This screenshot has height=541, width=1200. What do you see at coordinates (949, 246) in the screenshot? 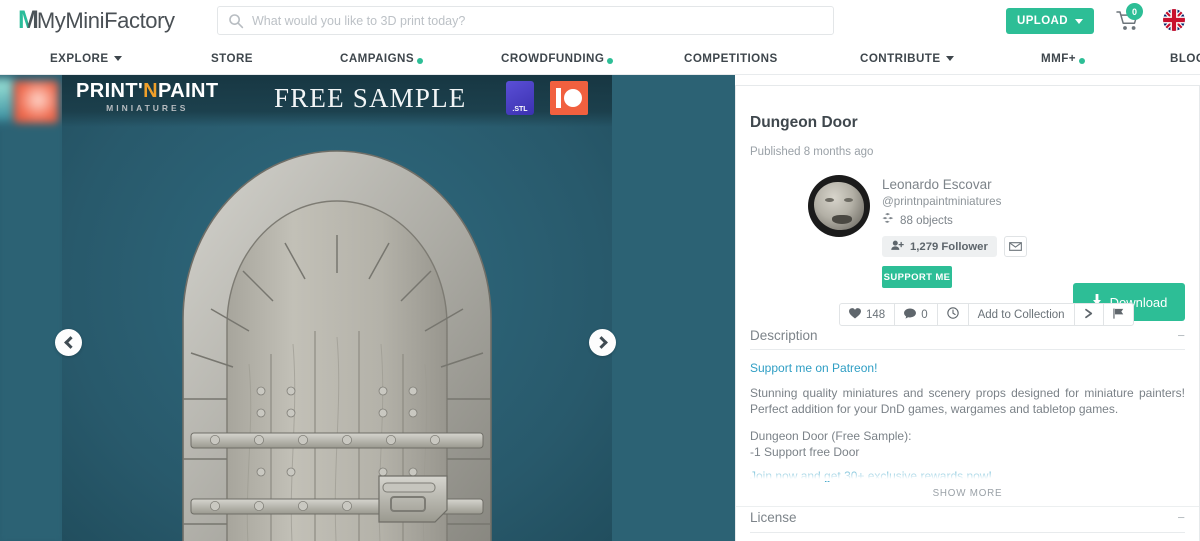
I see `follower-count: 1,279 Follower` at bounding box center [949, 246].